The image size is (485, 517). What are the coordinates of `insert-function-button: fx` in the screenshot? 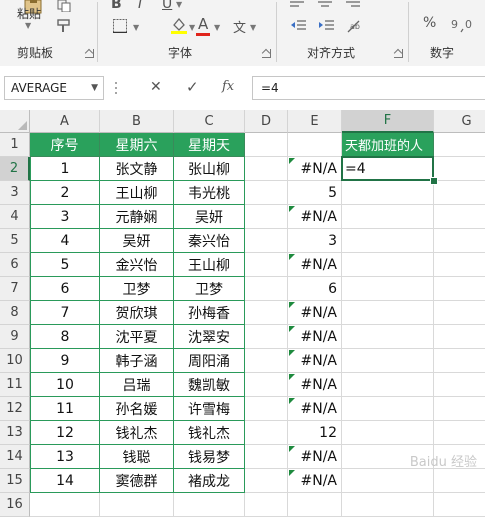 It's located at (228, 86).